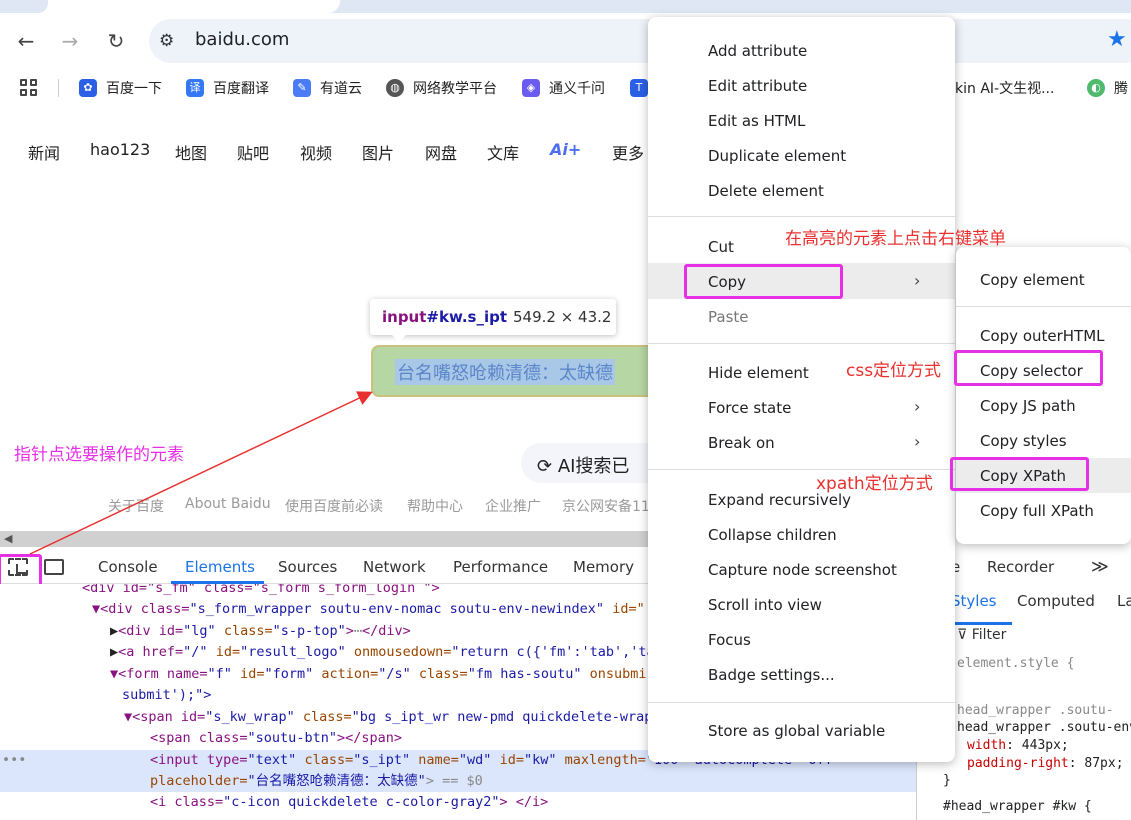 The width and height of the screenshot is (1131, 820). What do you see at coordinates (500, 567) in the screenshot?
I see `tab-performance: Performance` at bounding box center [500, 567].